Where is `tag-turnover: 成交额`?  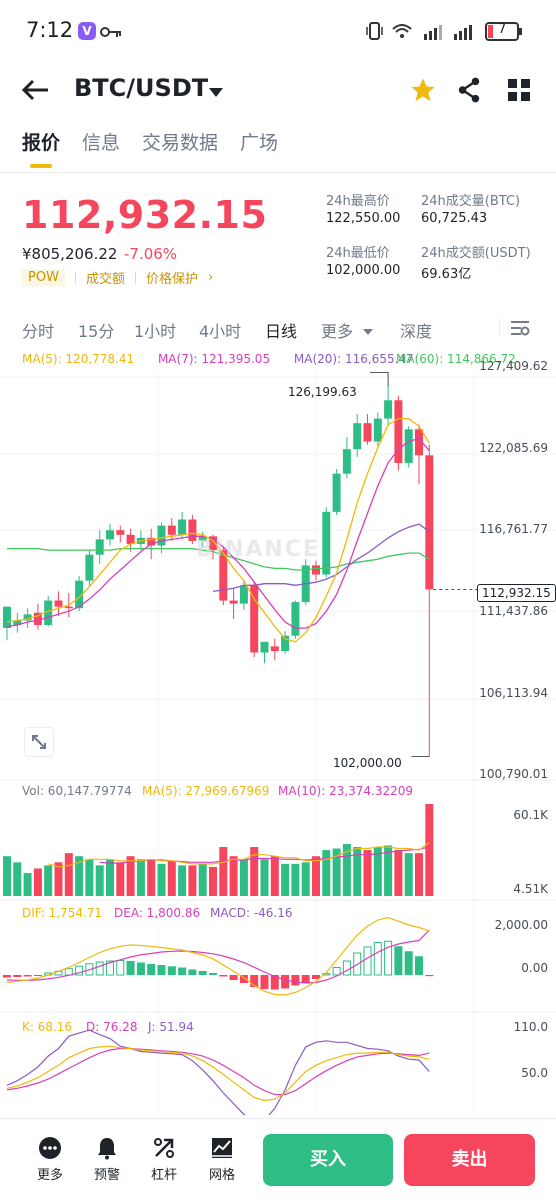 tag-turnover: 成交额 is located at coordinates (105, 277).